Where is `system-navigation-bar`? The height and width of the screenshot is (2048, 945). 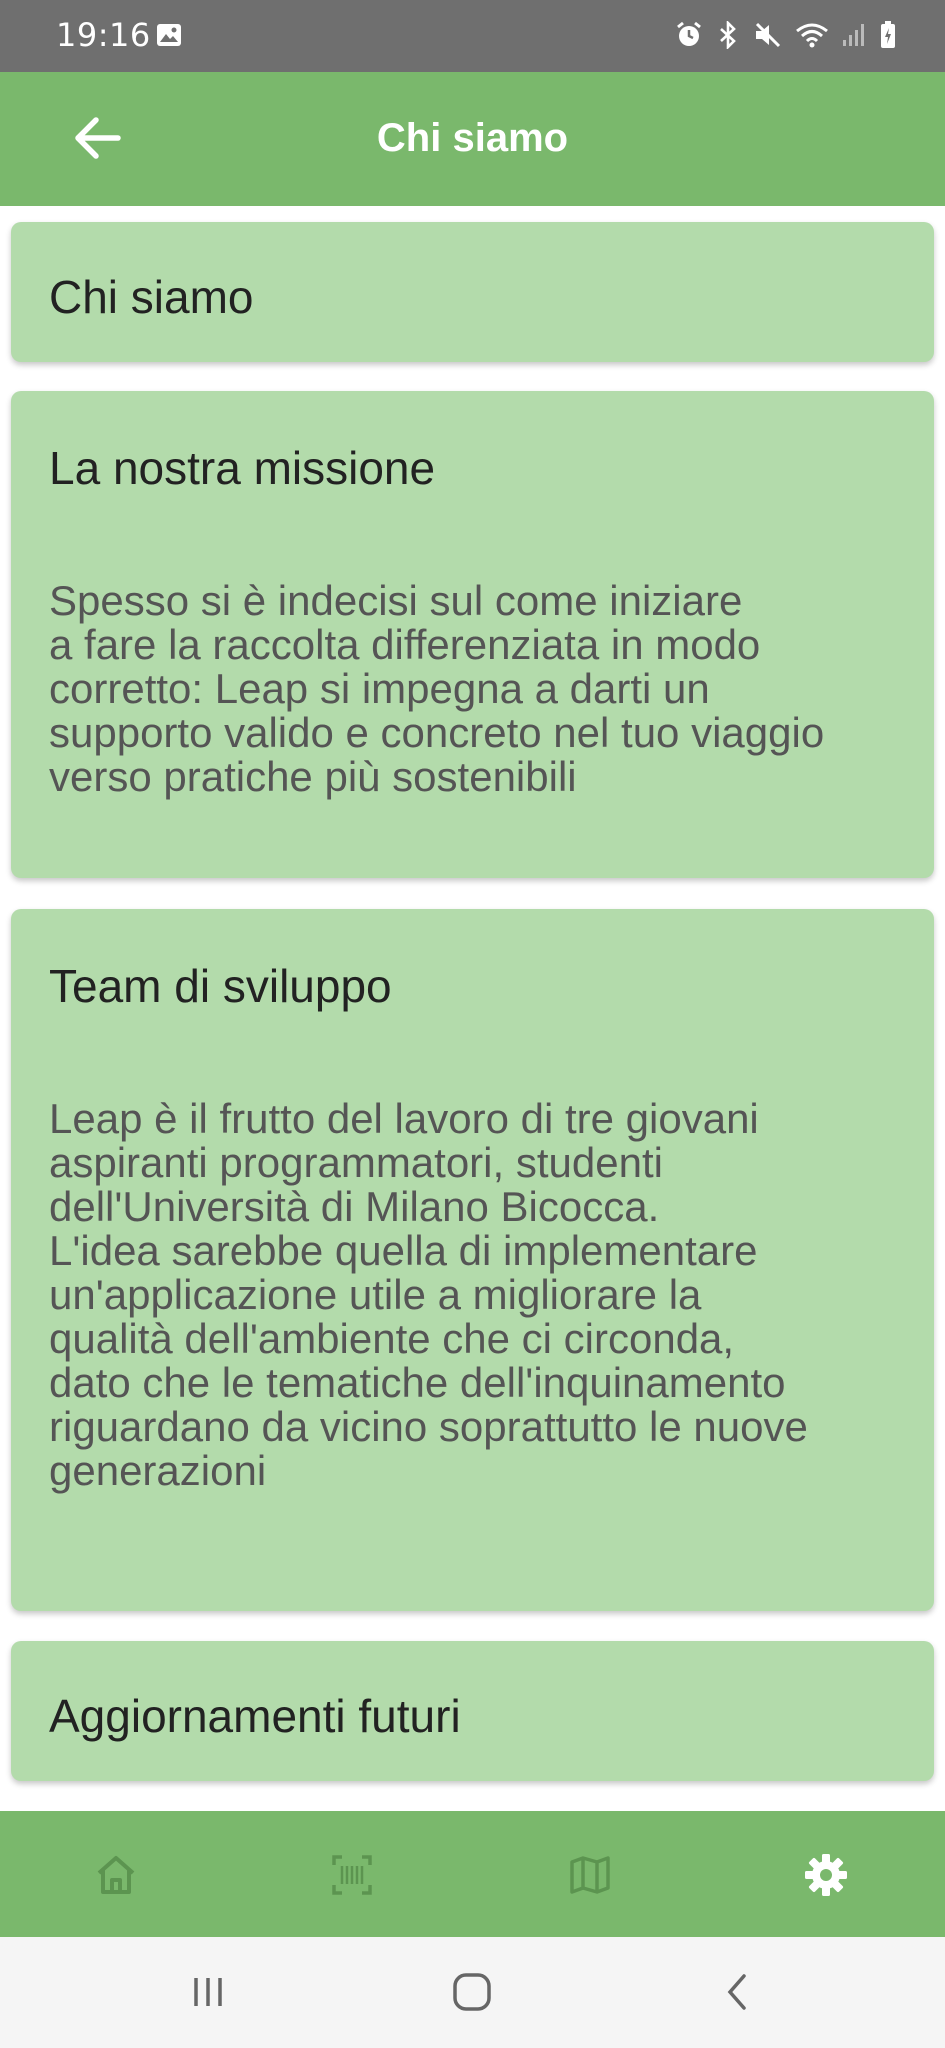
system-navigation-bar is located at coordinates (472, 1992).